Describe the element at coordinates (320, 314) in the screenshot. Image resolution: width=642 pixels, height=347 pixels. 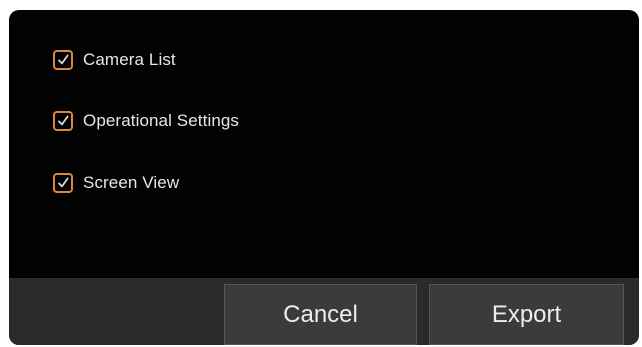
I see `cancel-button: Cancel` at that location.